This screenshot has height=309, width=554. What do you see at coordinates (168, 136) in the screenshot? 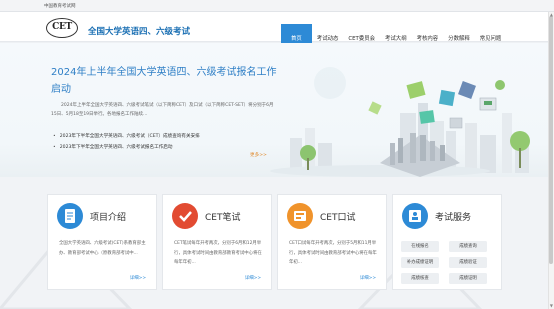
I see `news-item: 2023年下半年全国大学英语四、六级考试（CET）成绩查询有关安排` at bounding box center [168, 136].